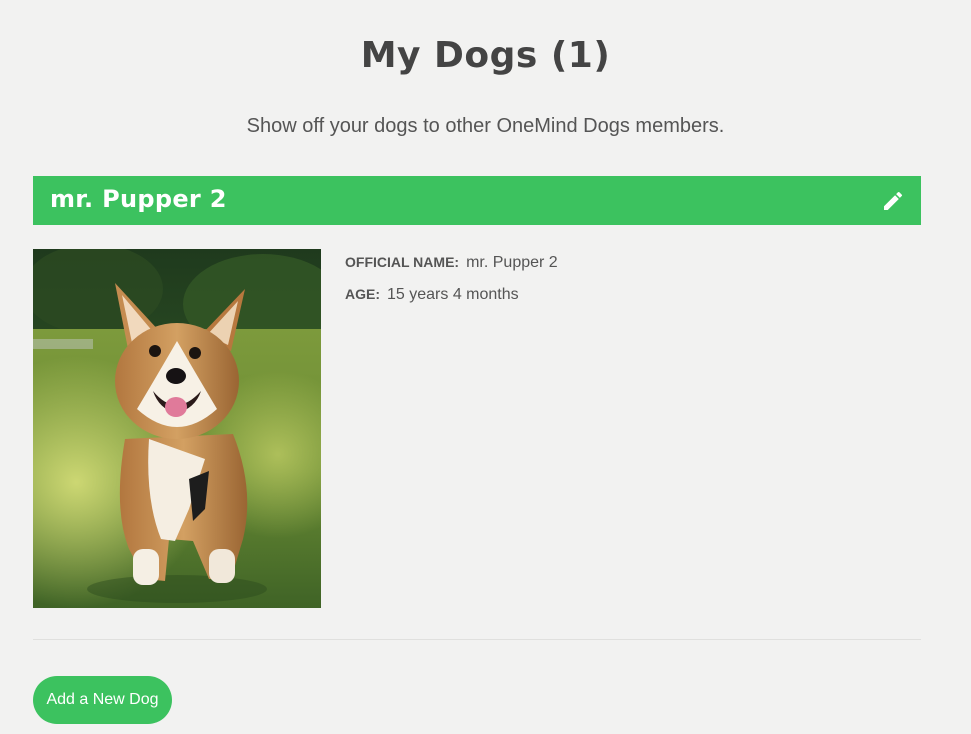 This screenshot has height=734, width=971. What do you see at coordinates (177, 428) in the screenshot?
I see `dog-photo` at bounding box center [177, 428].